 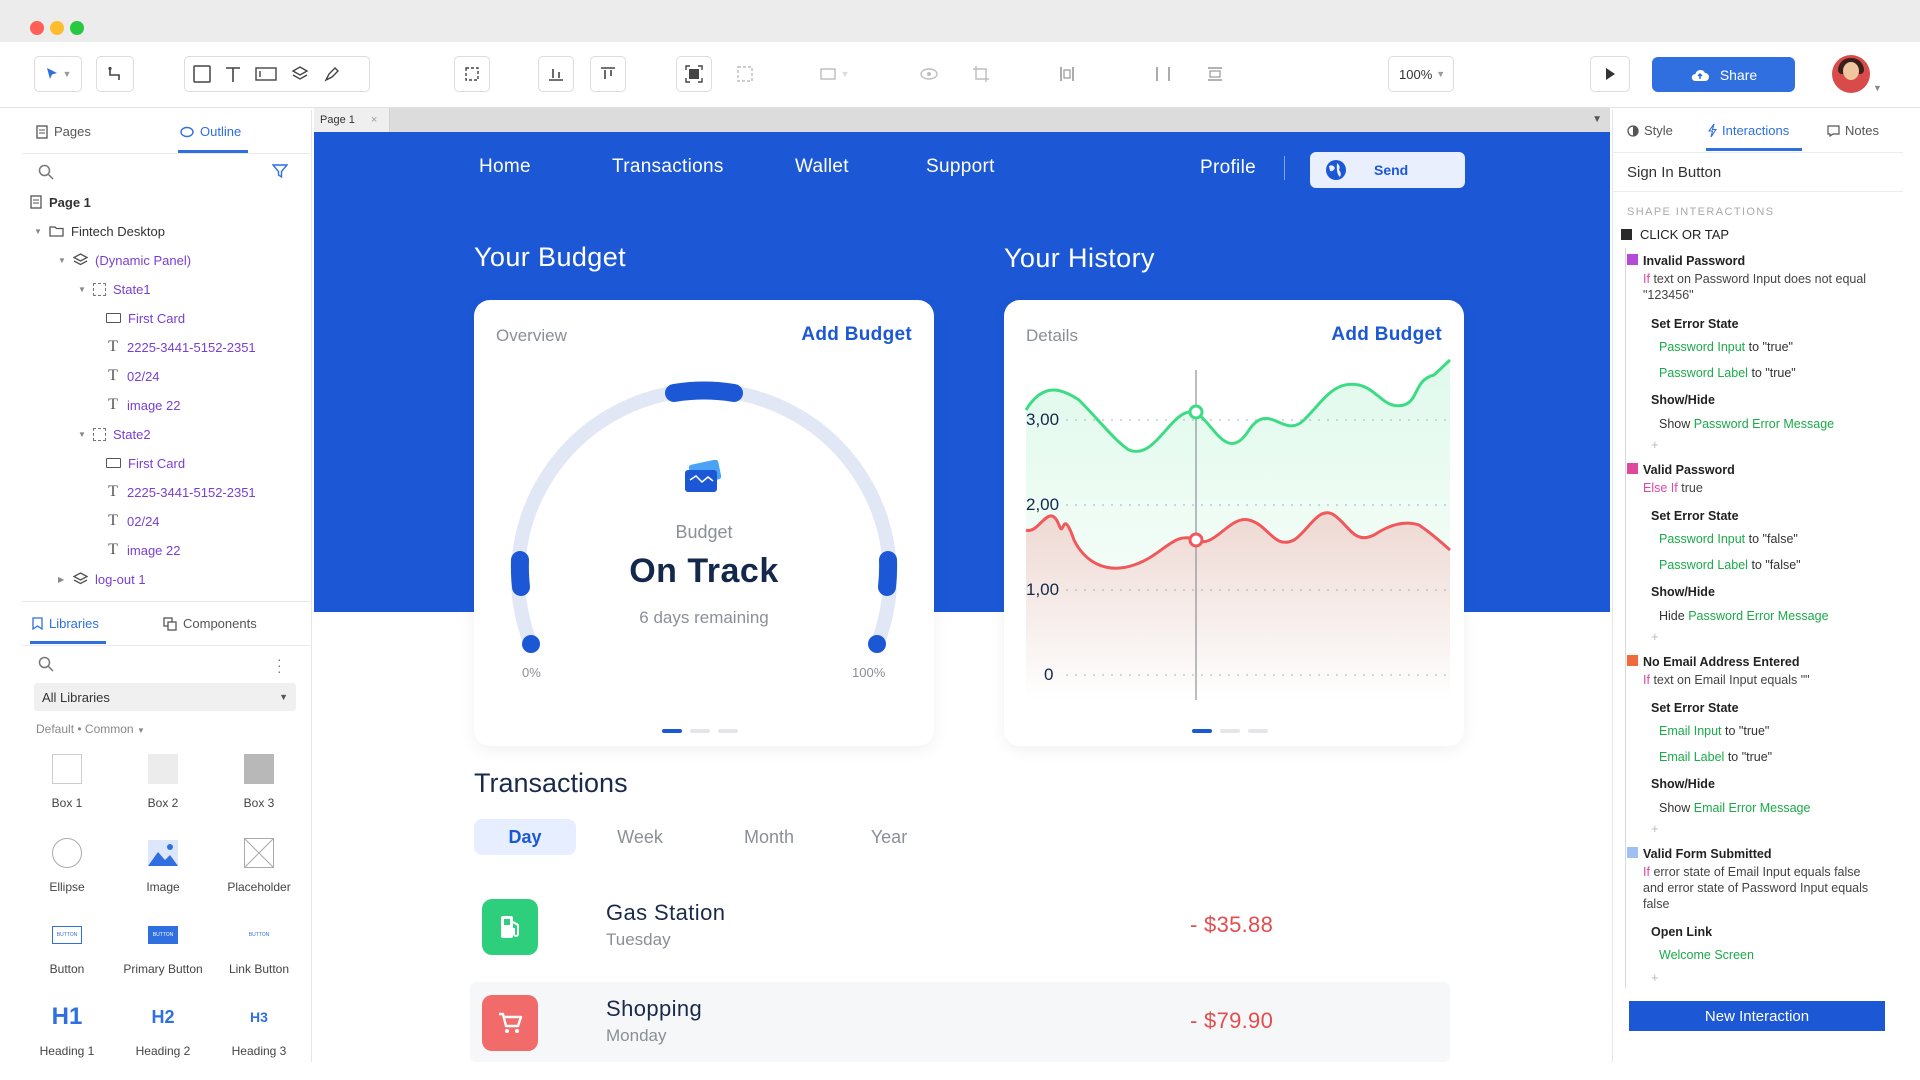 I want to click on action-name: Open Link, so click(x=1681, y=932).